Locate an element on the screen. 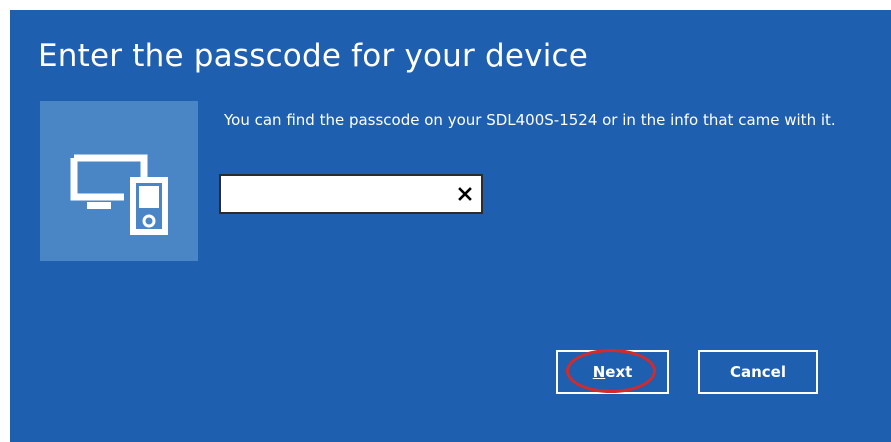  next-button: Next is located at coordinates (612, 372).